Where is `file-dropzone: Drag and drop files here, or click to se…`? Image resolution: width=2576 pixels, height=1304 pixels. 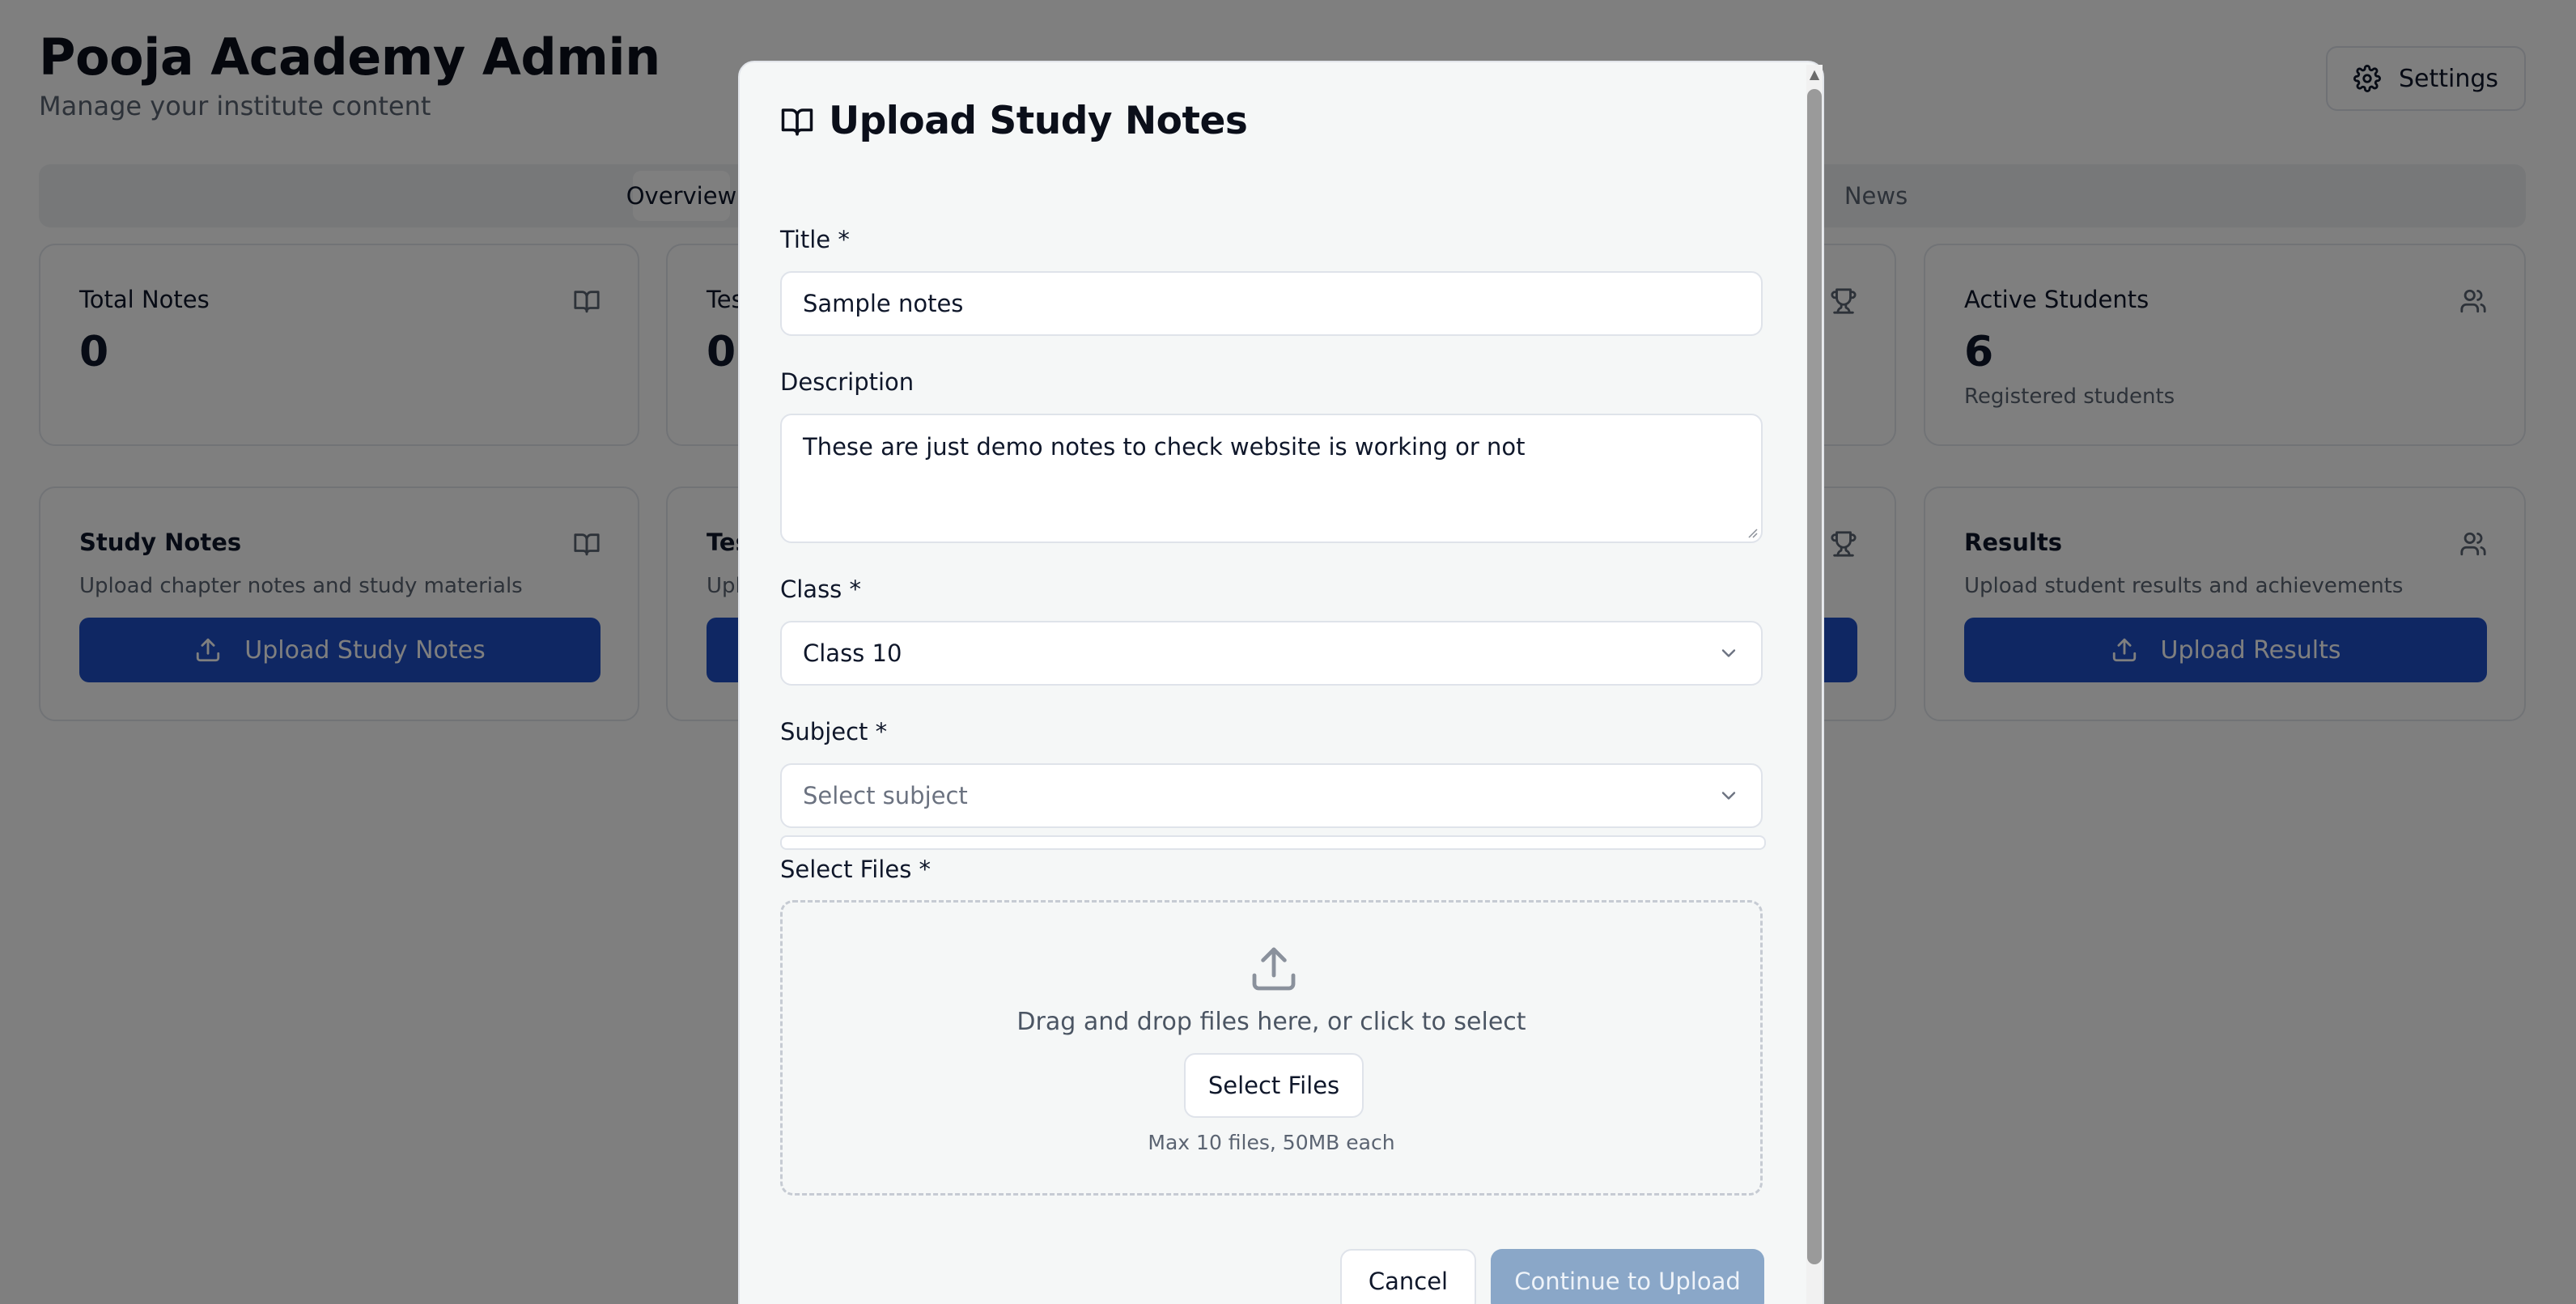
file-dropzone: Drag and drop files here, or click to se… is located at coordinates (1271, 1048).